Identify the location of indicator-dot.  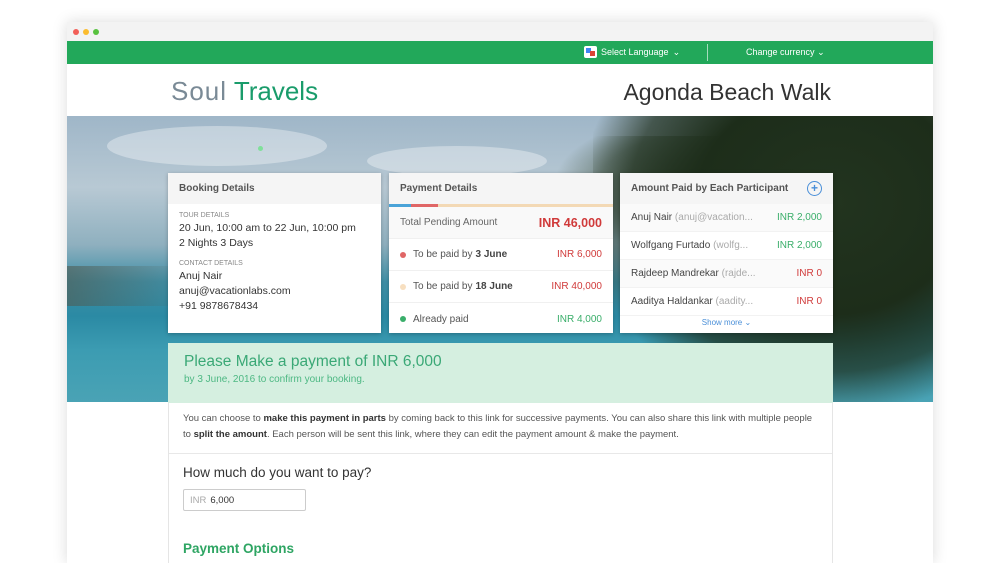
(260, 148).